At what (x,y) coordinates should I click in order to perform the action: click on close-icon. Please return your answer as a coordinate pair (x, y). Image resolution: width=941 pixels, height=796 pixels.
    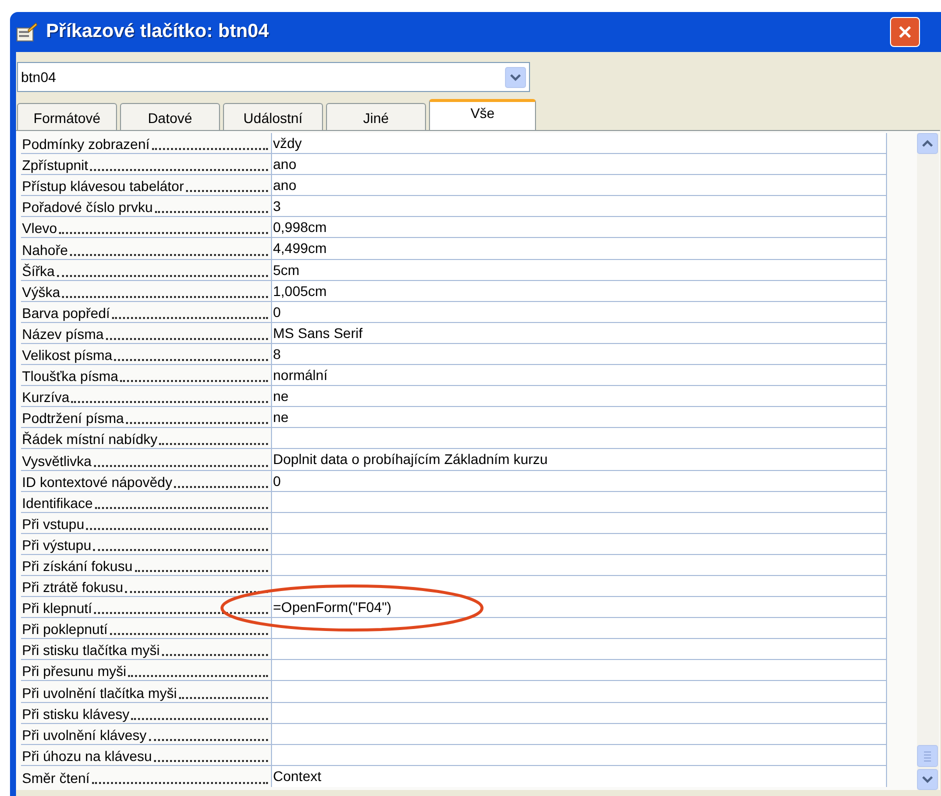
    Looking at the image, I should click on (905, 32).